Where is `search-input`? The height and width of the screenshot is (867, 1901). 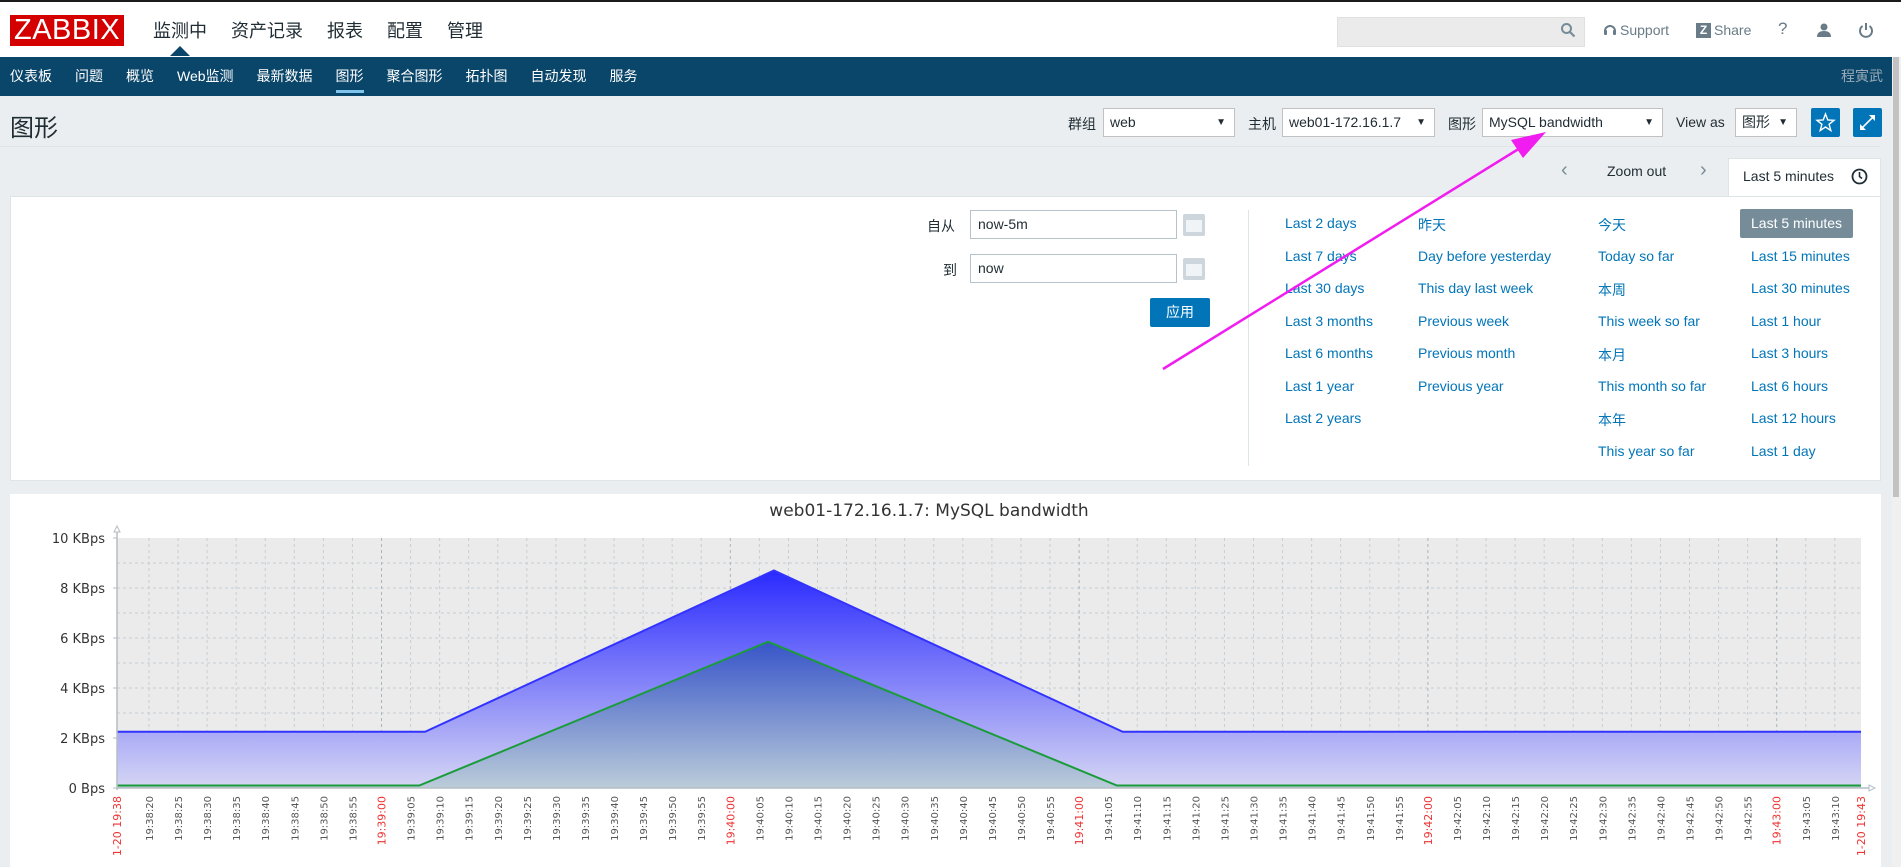 search-input is located at coordinates (1461, 32).